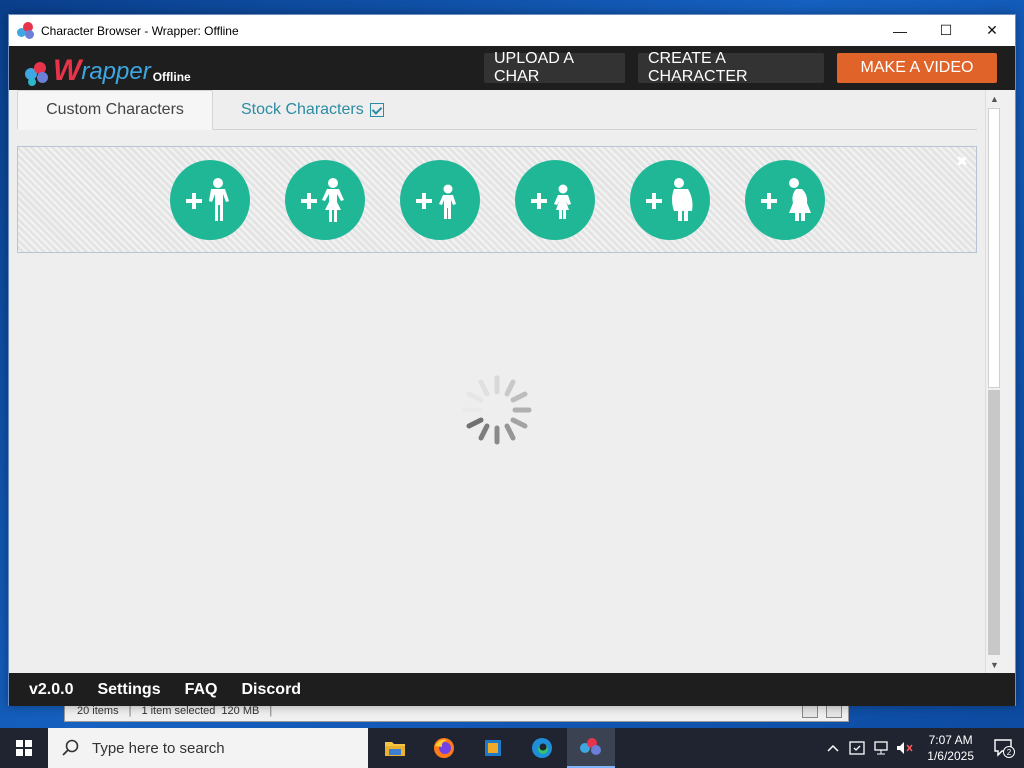 This screenshot has height=768, width=1024. Describe the element at coordinates (158, 748) in the screenshot. I see `search-placeholder: Type here to search` at that location.